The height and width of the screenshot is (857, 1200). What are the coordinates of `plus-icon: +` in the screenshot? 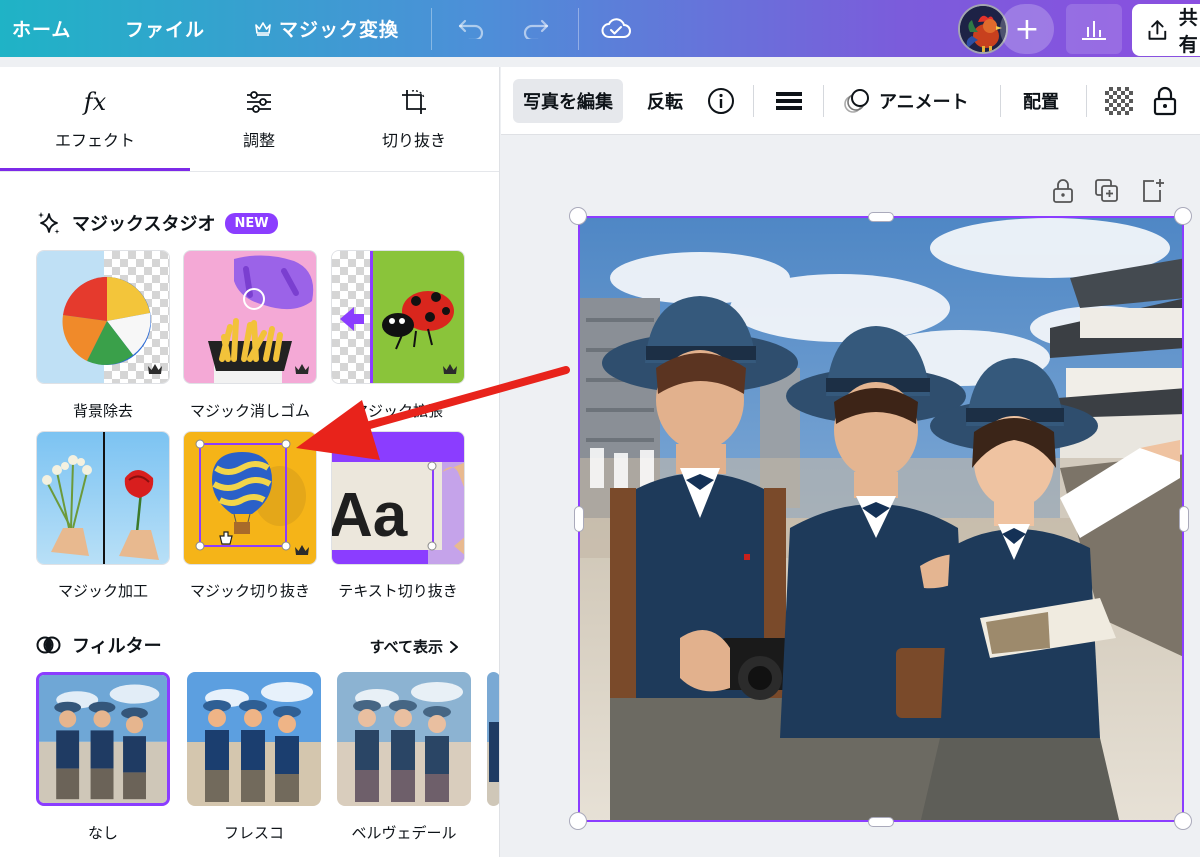 It's located at (1027, 29).